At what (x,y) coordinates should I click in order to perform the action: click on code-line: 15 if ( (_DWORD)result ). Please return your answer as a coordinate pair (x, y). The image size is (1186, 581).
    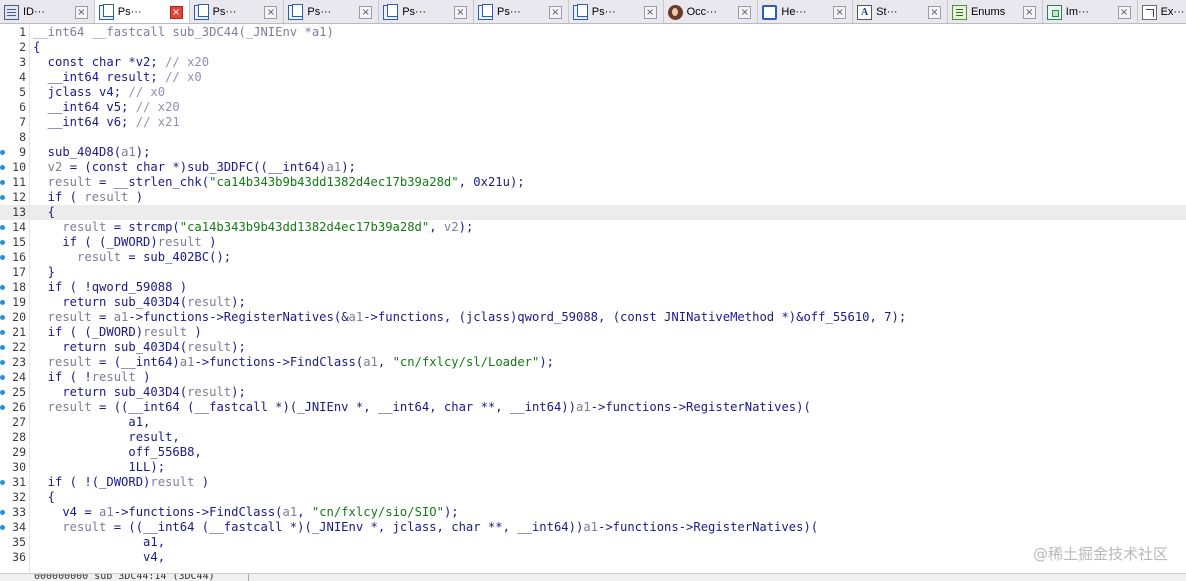
    Looking at the image, I should click on (593, 242).